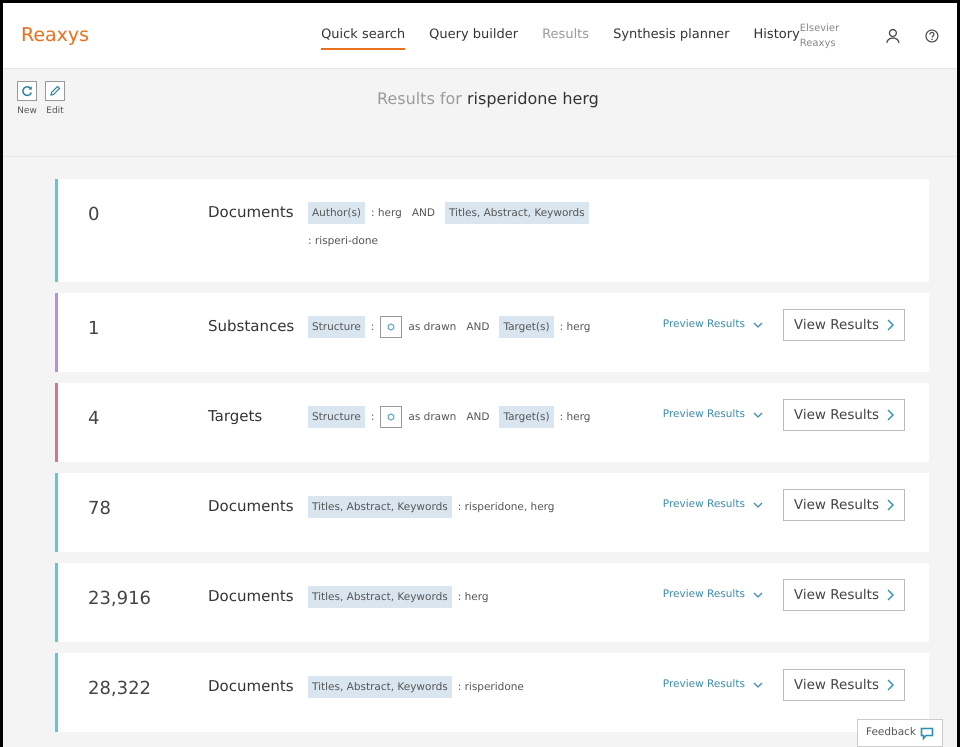 This screenshot has width=960, height=747. Describe the element at coordinates (252, 326) in the screenshot. I see `result-category: Substances` at that location.